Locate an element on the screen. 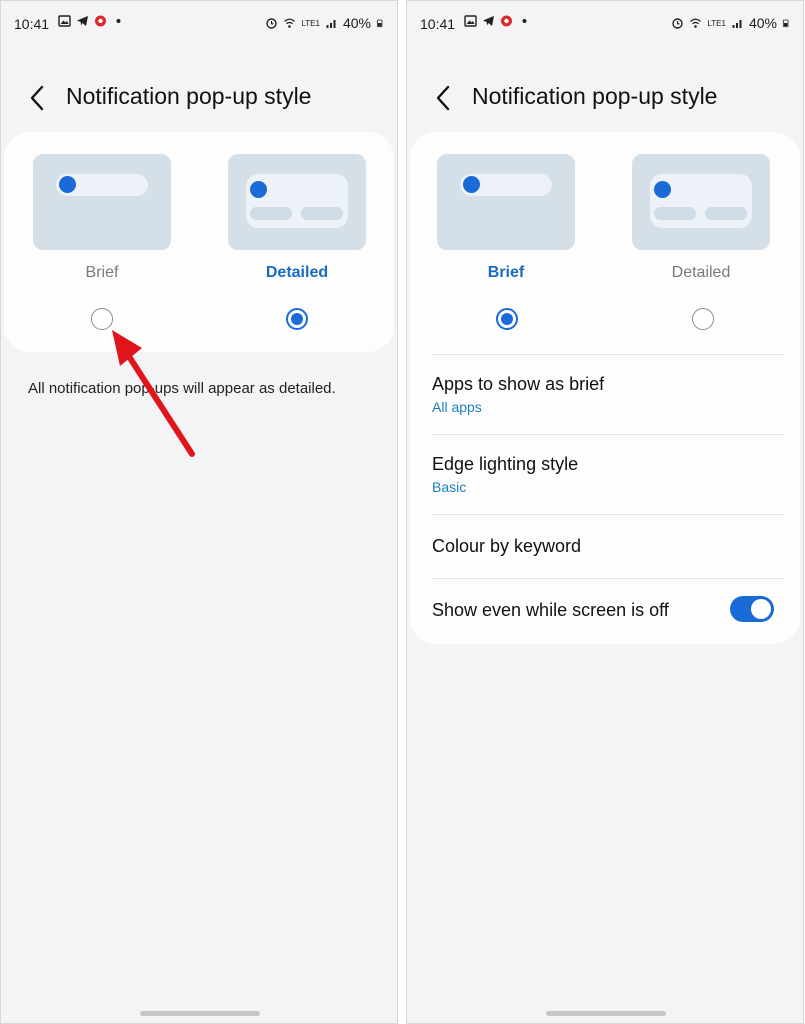 The image size is (805, 1024). style-options-card: Brief Detailed is located at coordinates (199, 242).